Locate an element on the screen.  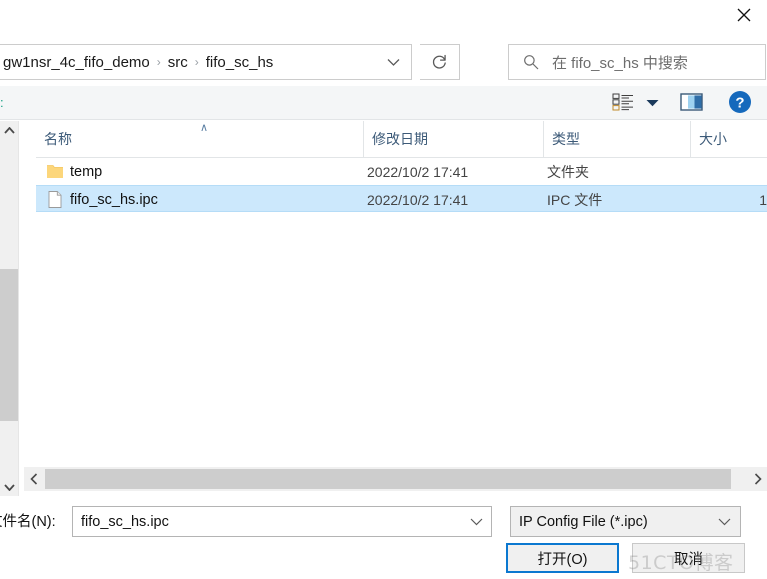
file-icon is located at coordinates (55, 199).